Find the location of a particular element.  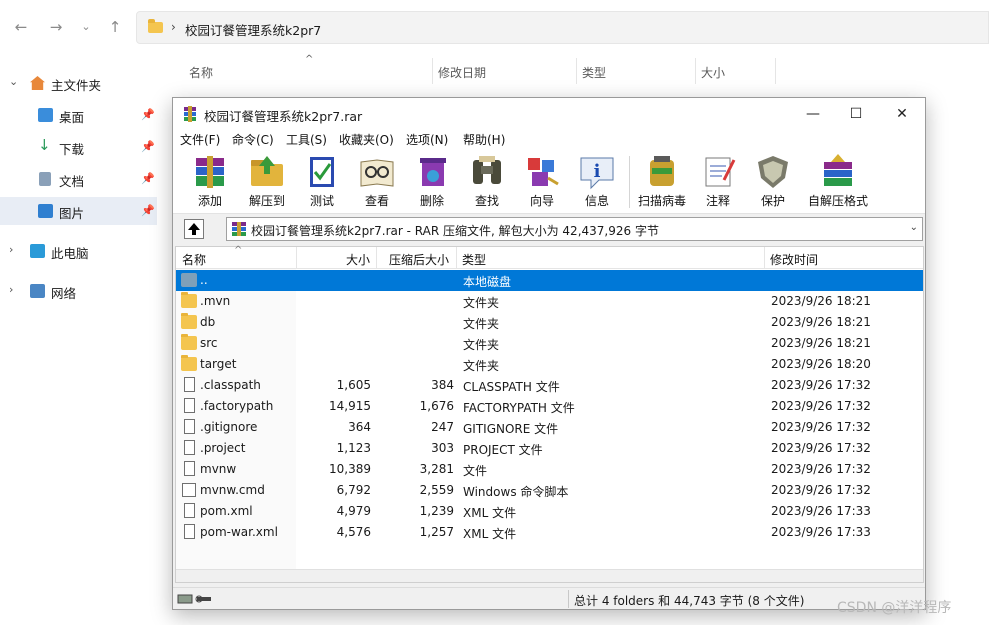

table-row: pom.xml 4,979 1,239 XML 文件 2023/9/26 17:33 is located at coordinates (549, 511).